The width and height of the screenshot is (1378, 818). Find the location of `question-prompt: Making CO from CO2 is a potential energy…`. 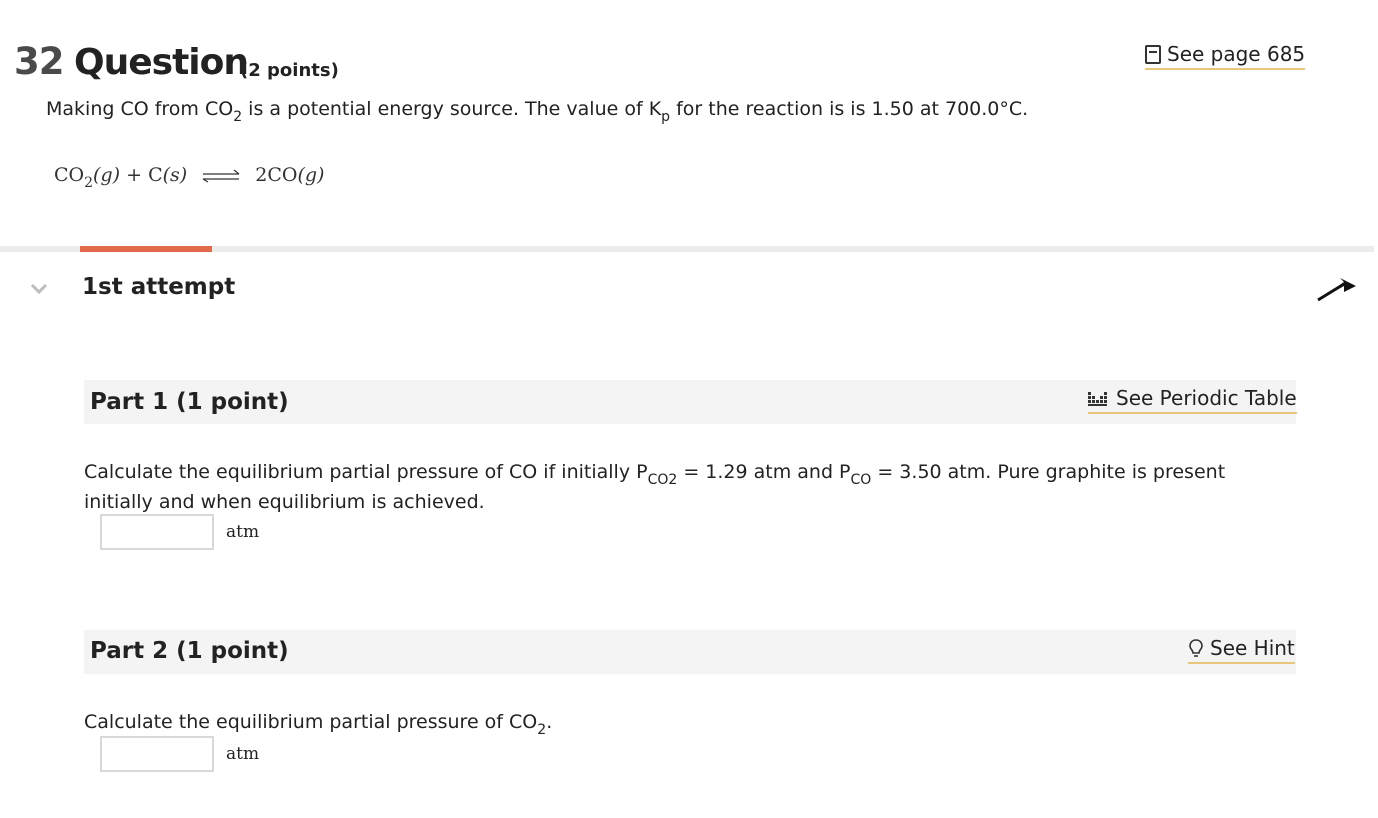

question-prompt: Making CO from CO2 is a potential energy… is located at coordinates (537, 111).